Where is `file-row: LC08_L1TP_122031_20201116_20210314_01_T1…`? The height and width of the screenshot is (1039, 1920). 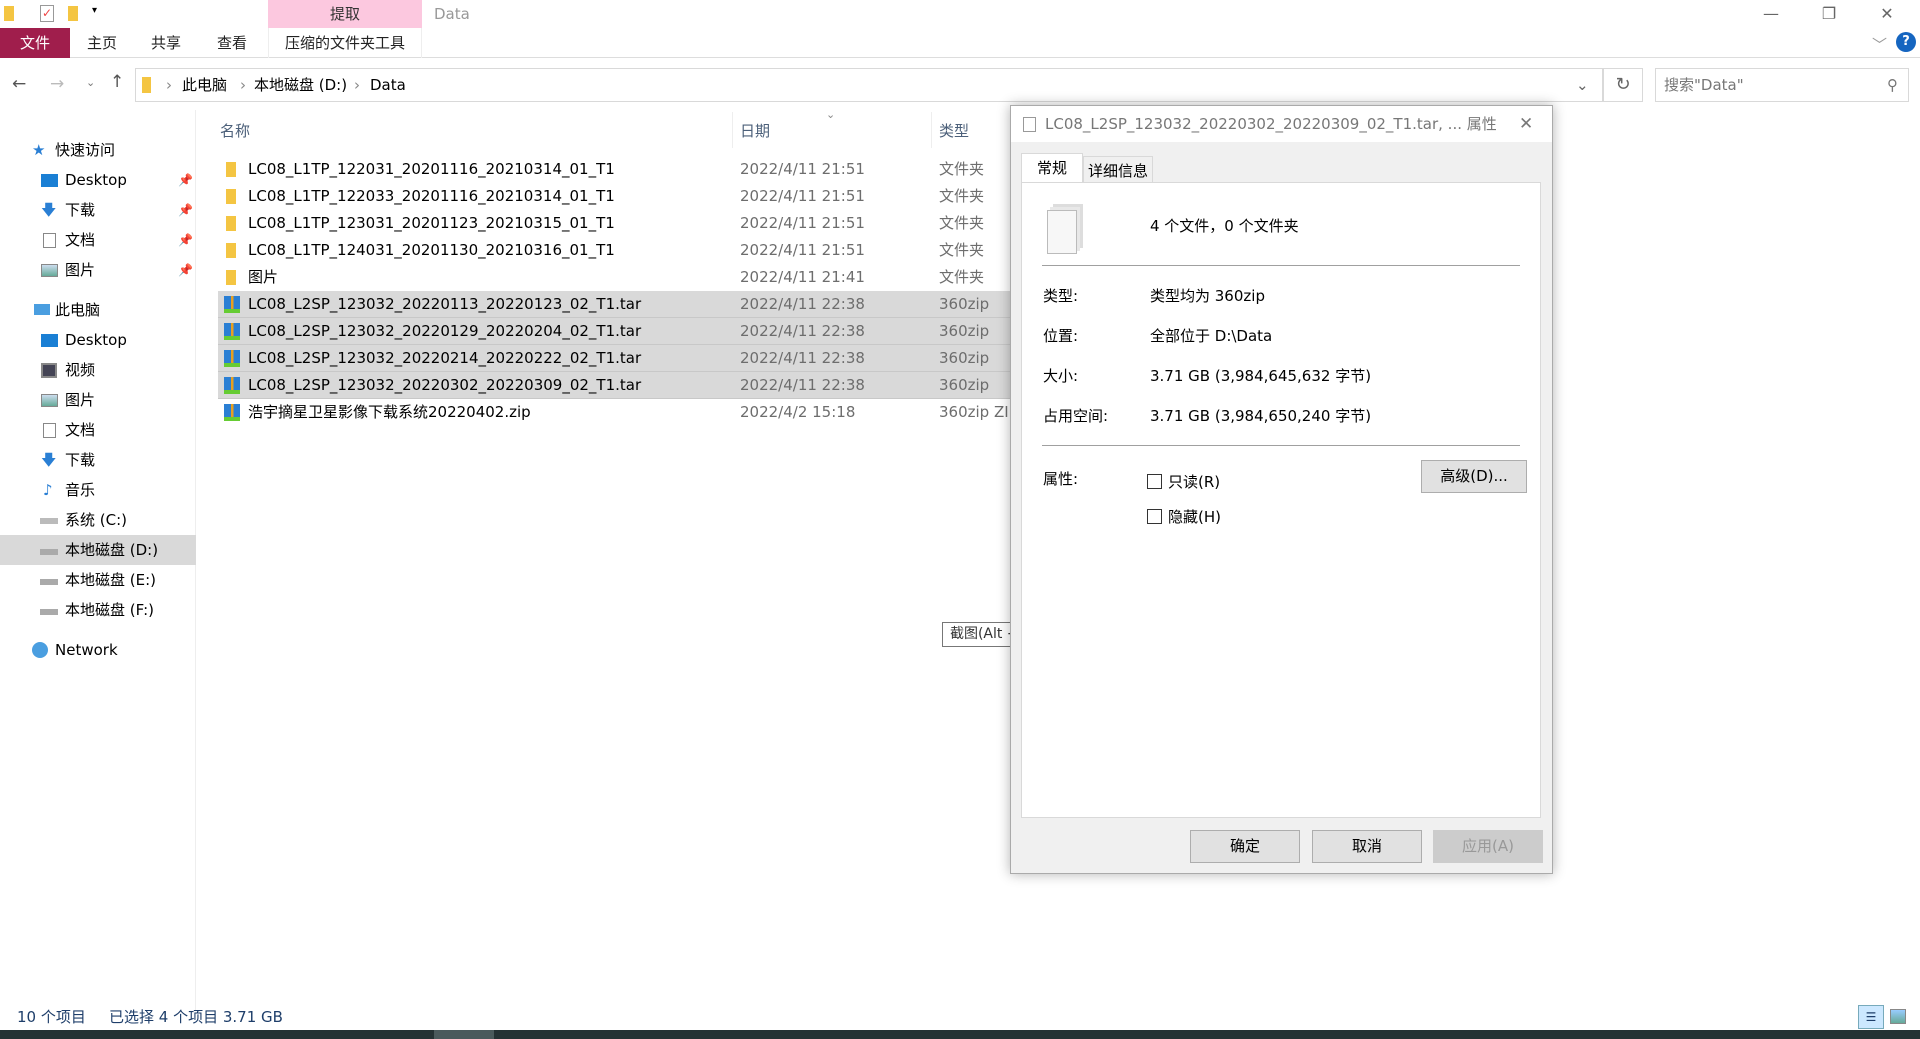 file-row: LC08_L1TP_122031_20201116_20210314_01_T1… is located at coordinates (614, 169).